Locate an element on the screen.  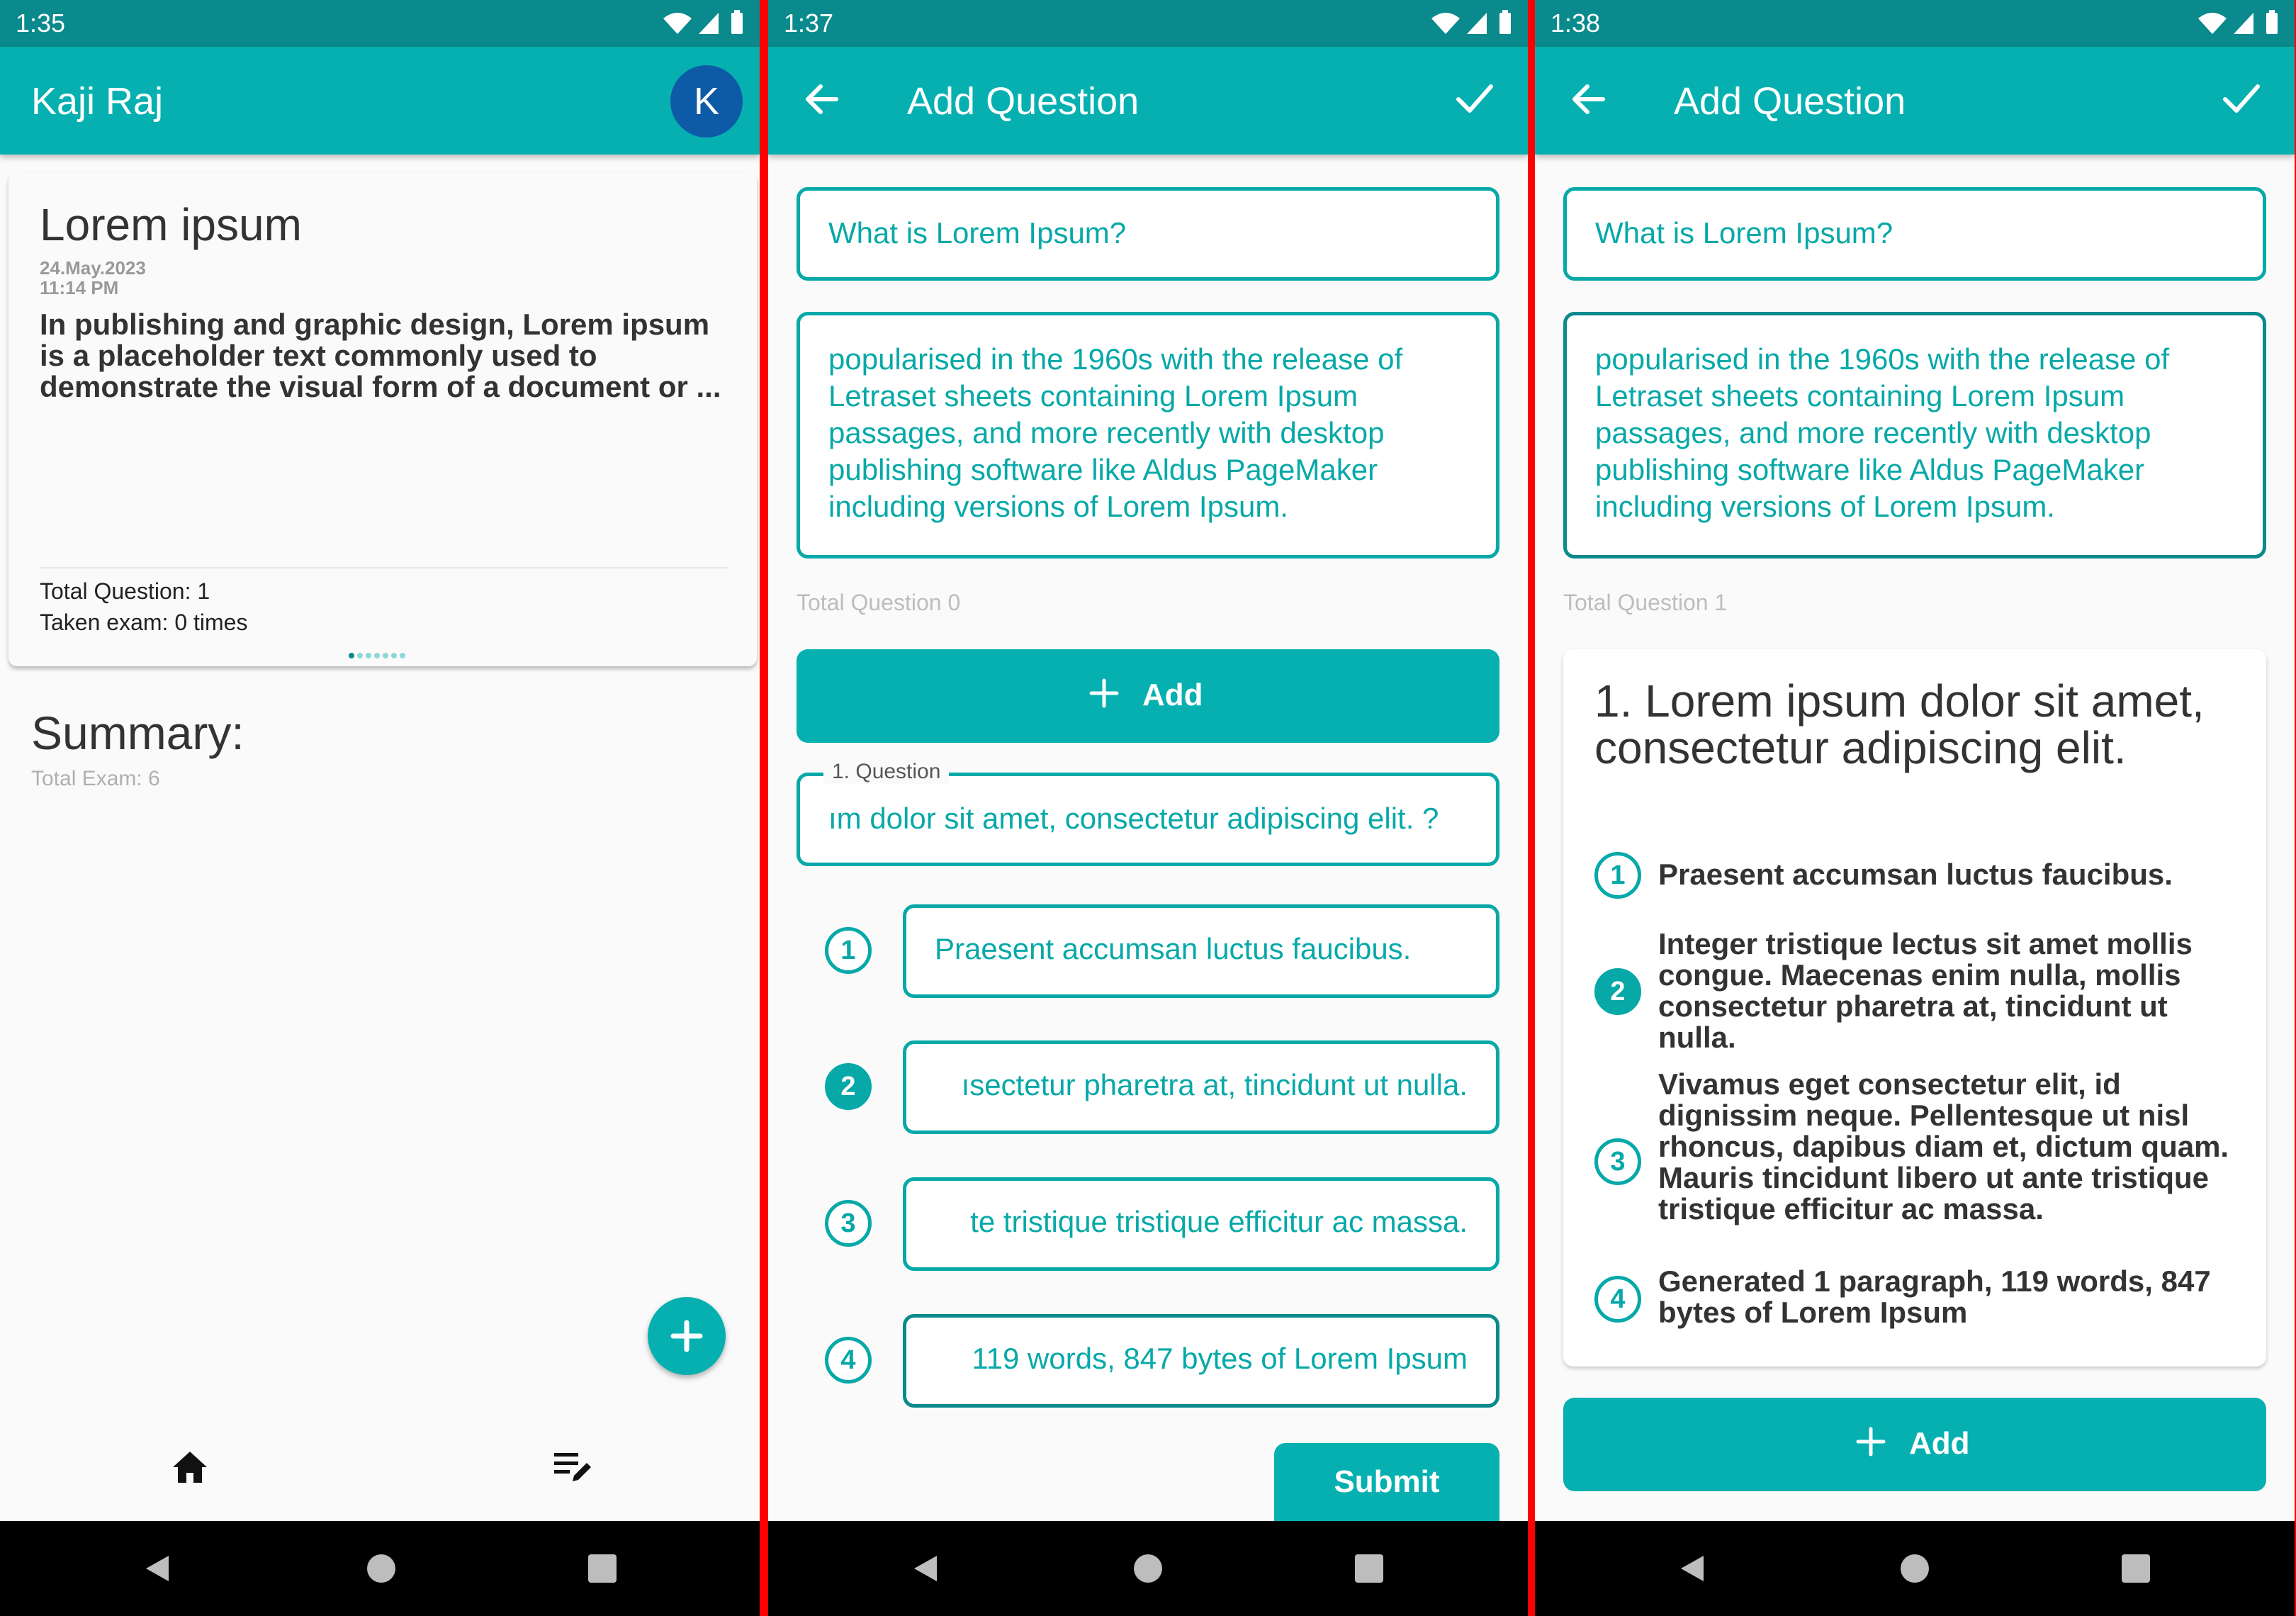
app-title: Kaji Raj is located at coordinates (97, 101).